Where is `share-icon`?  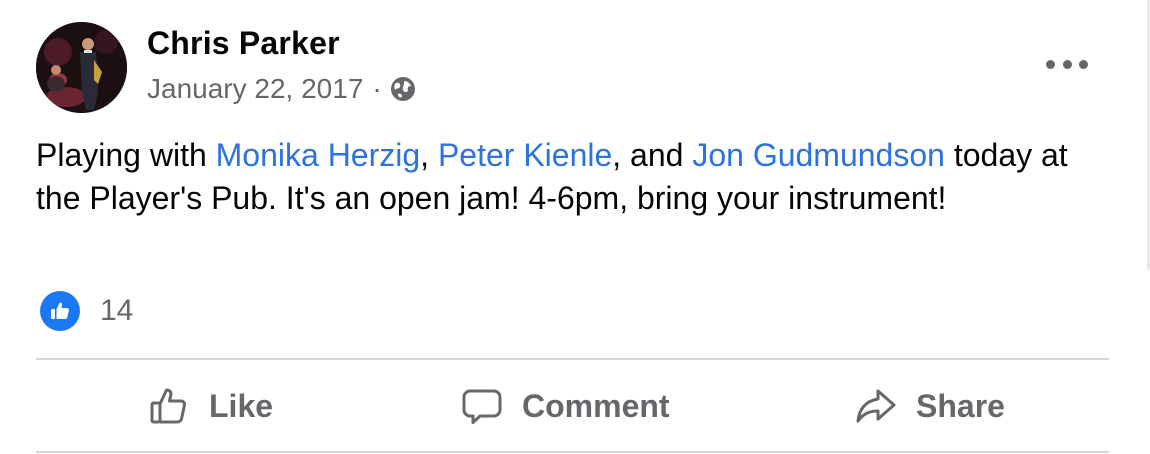 share-icon is located at coordinates (876, 406).